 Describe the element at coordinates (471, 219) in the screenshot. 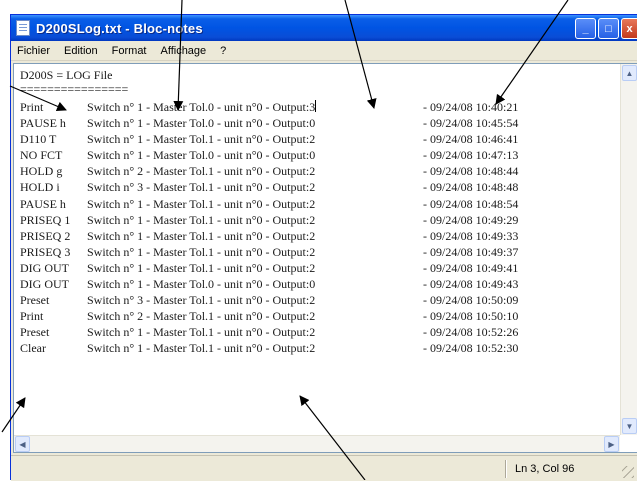

I see `log-timestamp: - 09/24/08 10:49:29` at that location.